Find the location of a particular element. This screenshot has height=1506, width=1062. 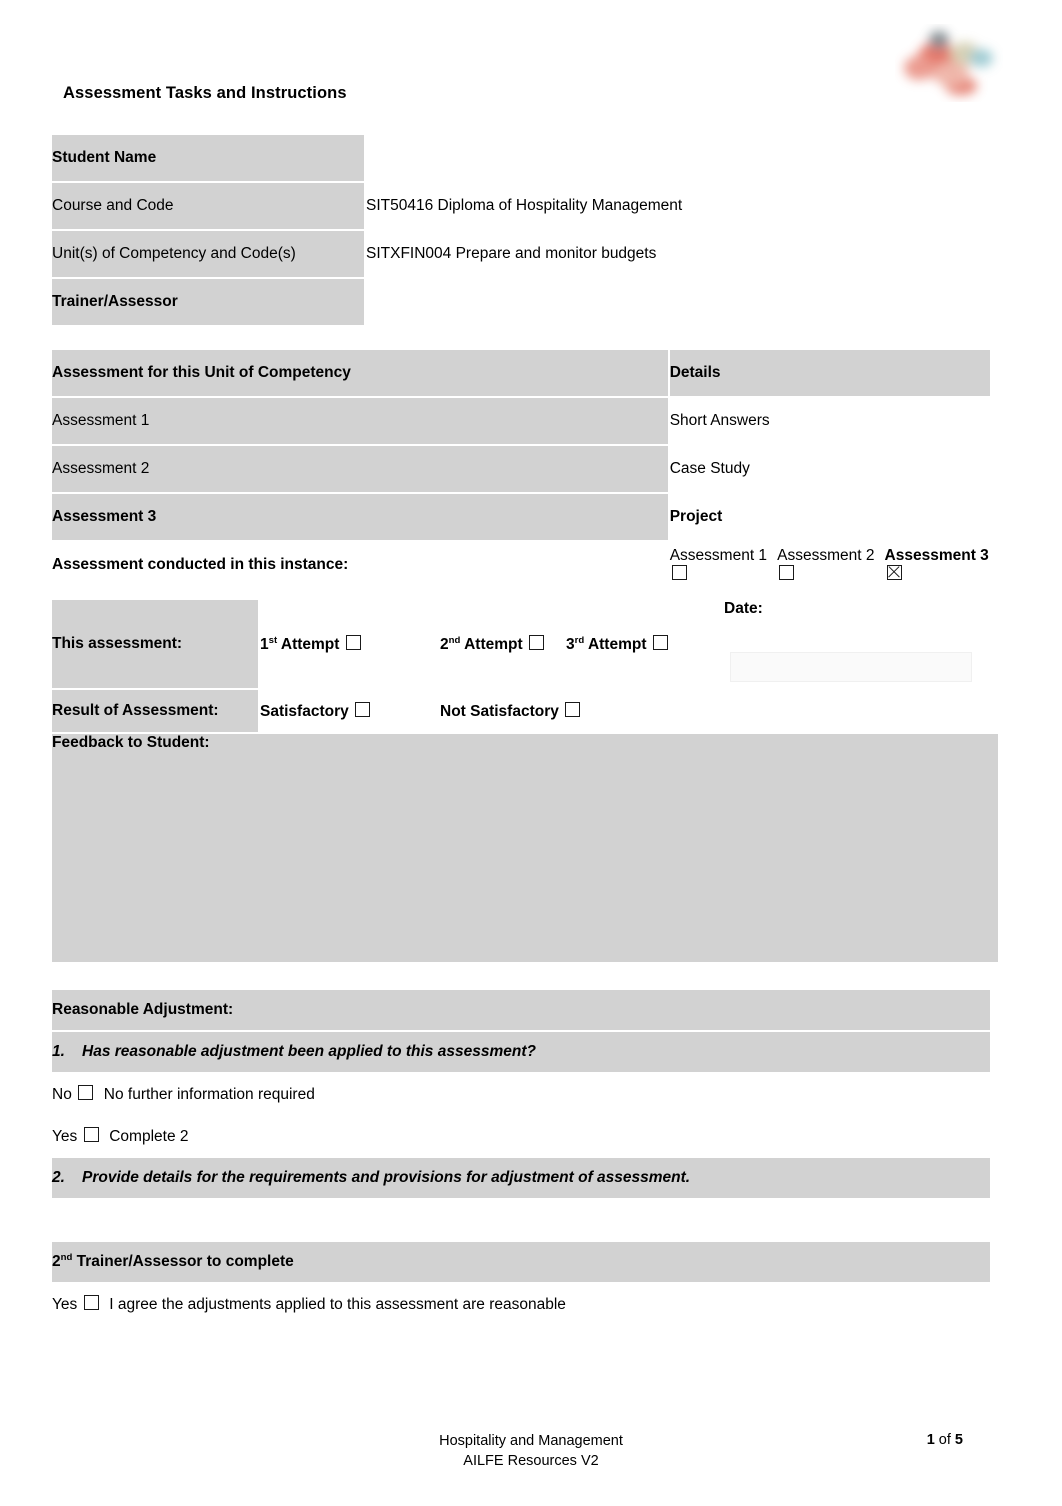

option-row-yes: Yes Complete 2 is located at coordinates (521, 1136).